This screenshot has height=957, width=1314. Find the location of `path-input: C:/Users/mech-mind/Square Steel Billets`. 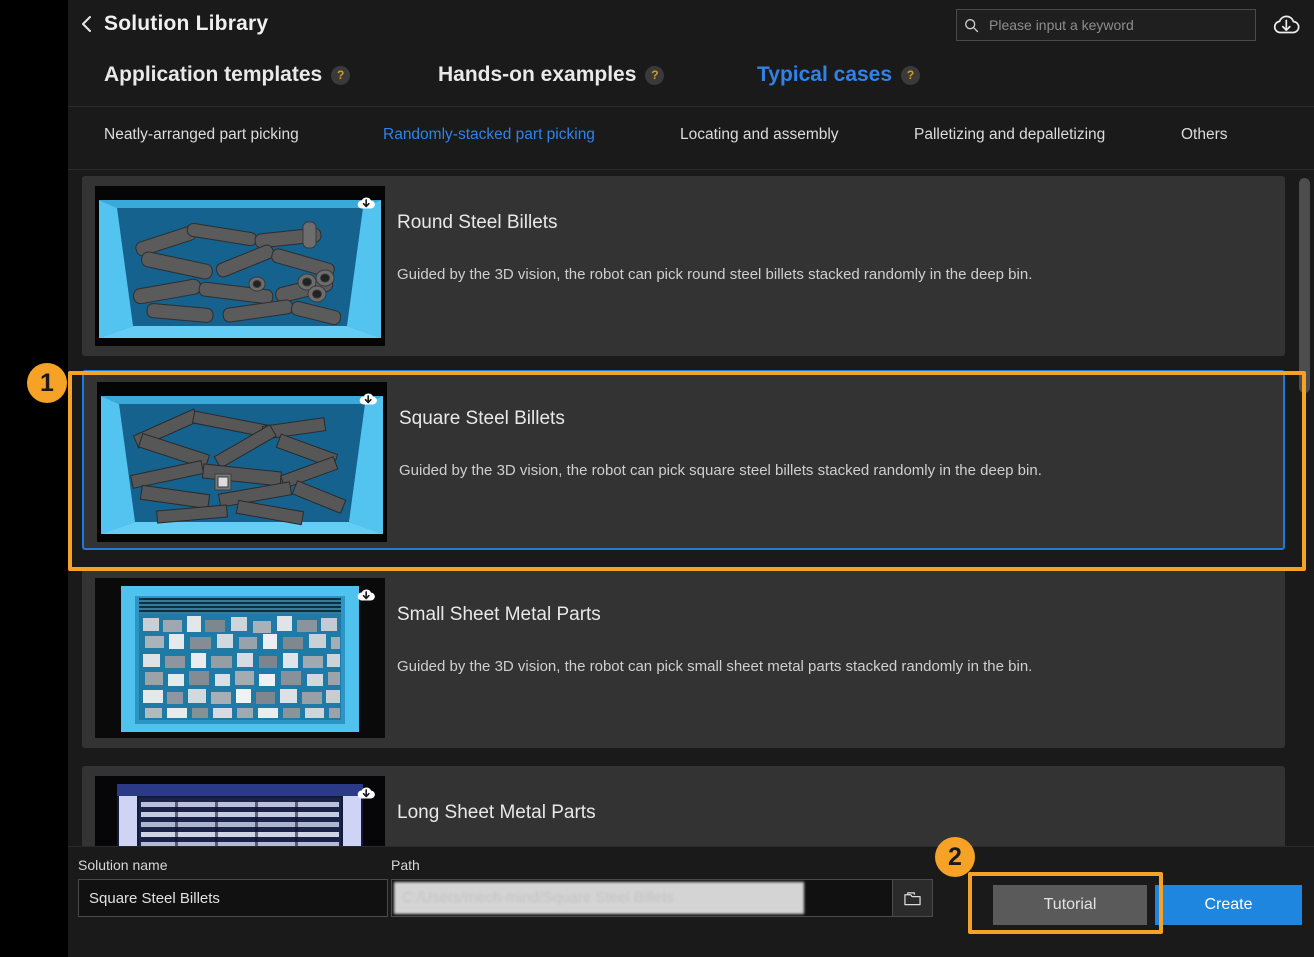

path-input: C:/Users/mech-mind/Square Steel Billets is located at coordinates (647, 898).